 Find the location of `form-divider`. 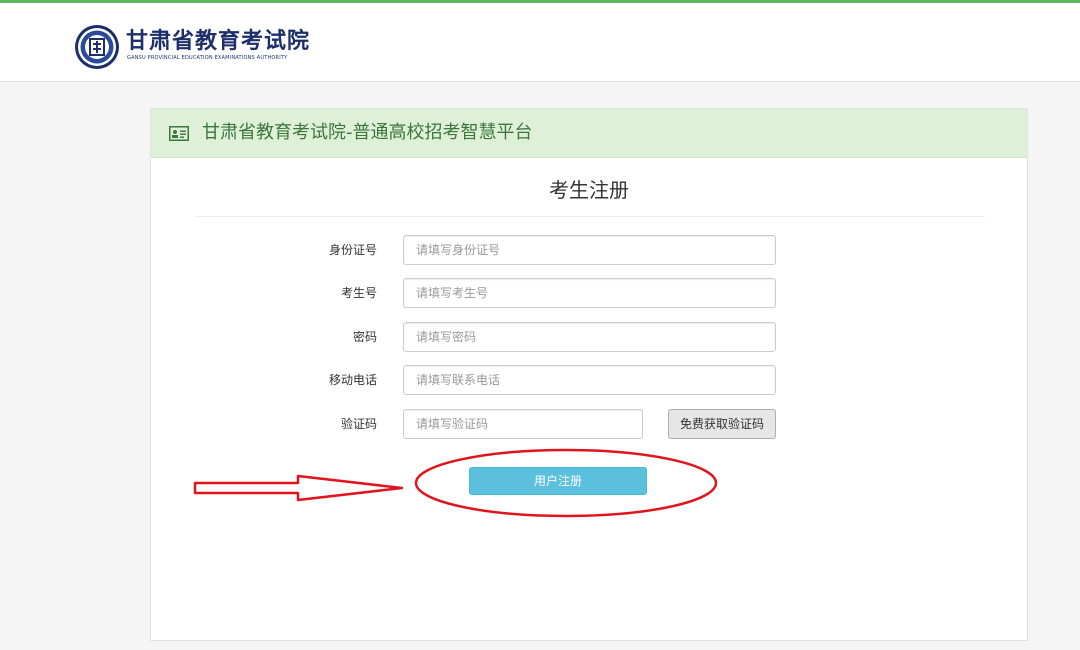

form-divider is located at coordinates (590, 216).